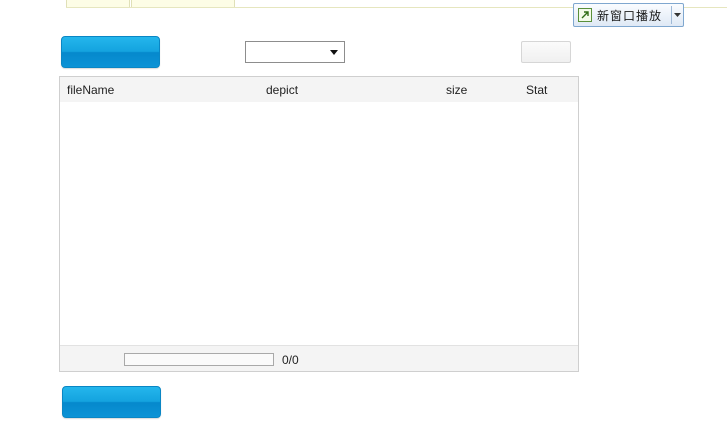 The image size is (727, 448). What do you see at coordinates (282, 90) in the screenshot?
I see `column-header-depict: depict` at bounding box center [282, 90].